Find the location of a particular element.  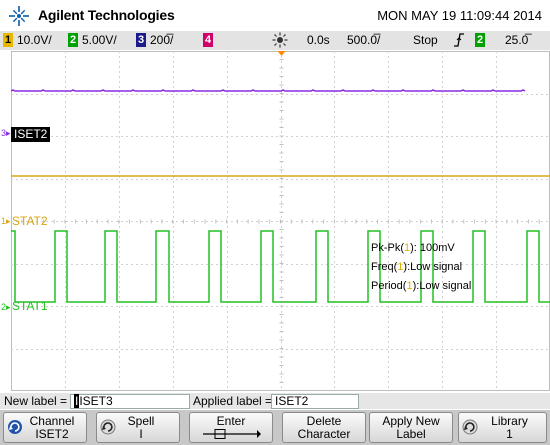

library-softkey: Library 1 is located at coordinates (502, 427).